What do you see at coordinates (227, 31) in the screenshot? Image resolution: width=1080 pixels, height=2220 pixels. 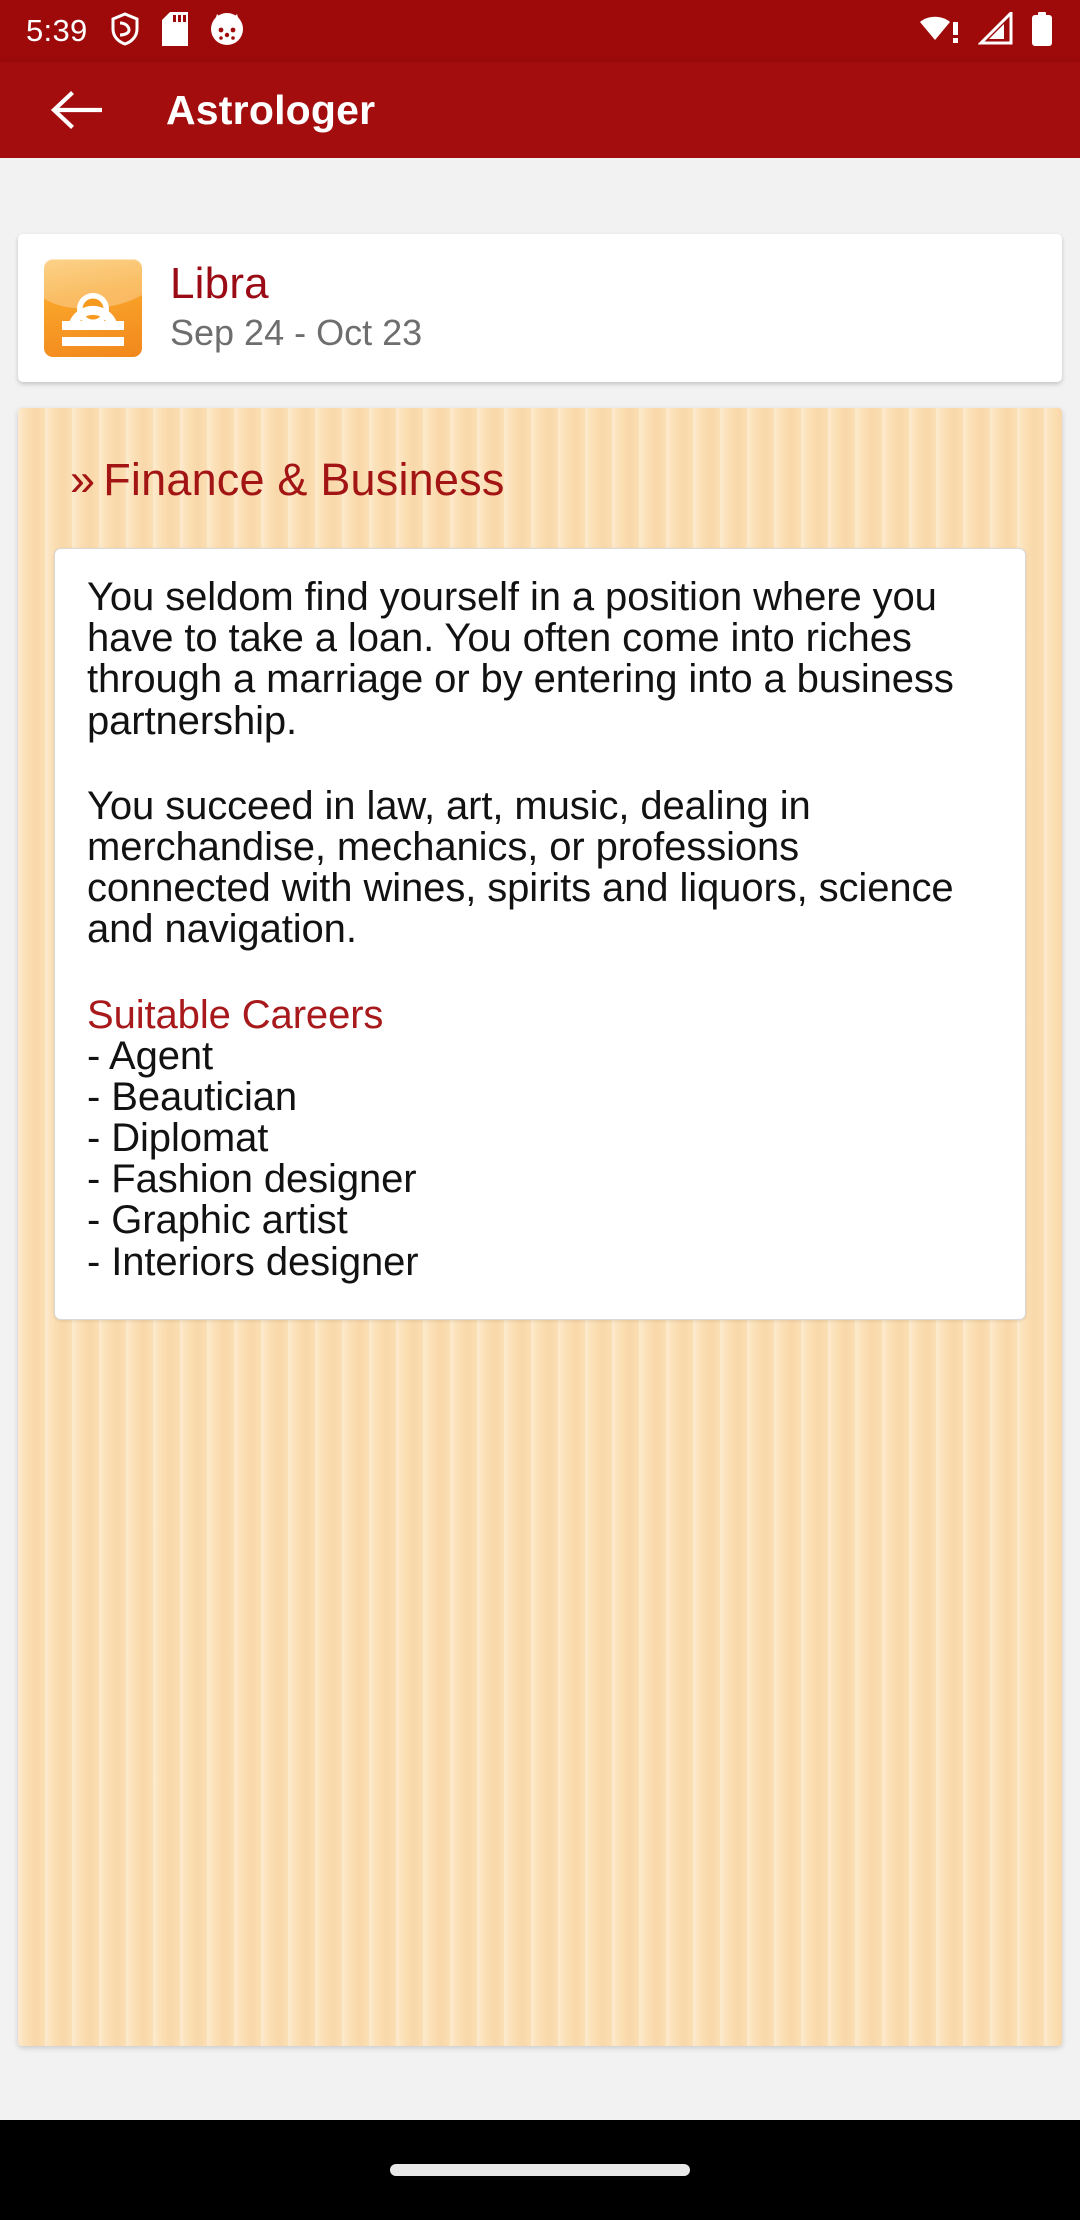 I see `cat-app-icon` at bounding box center [227, 31].